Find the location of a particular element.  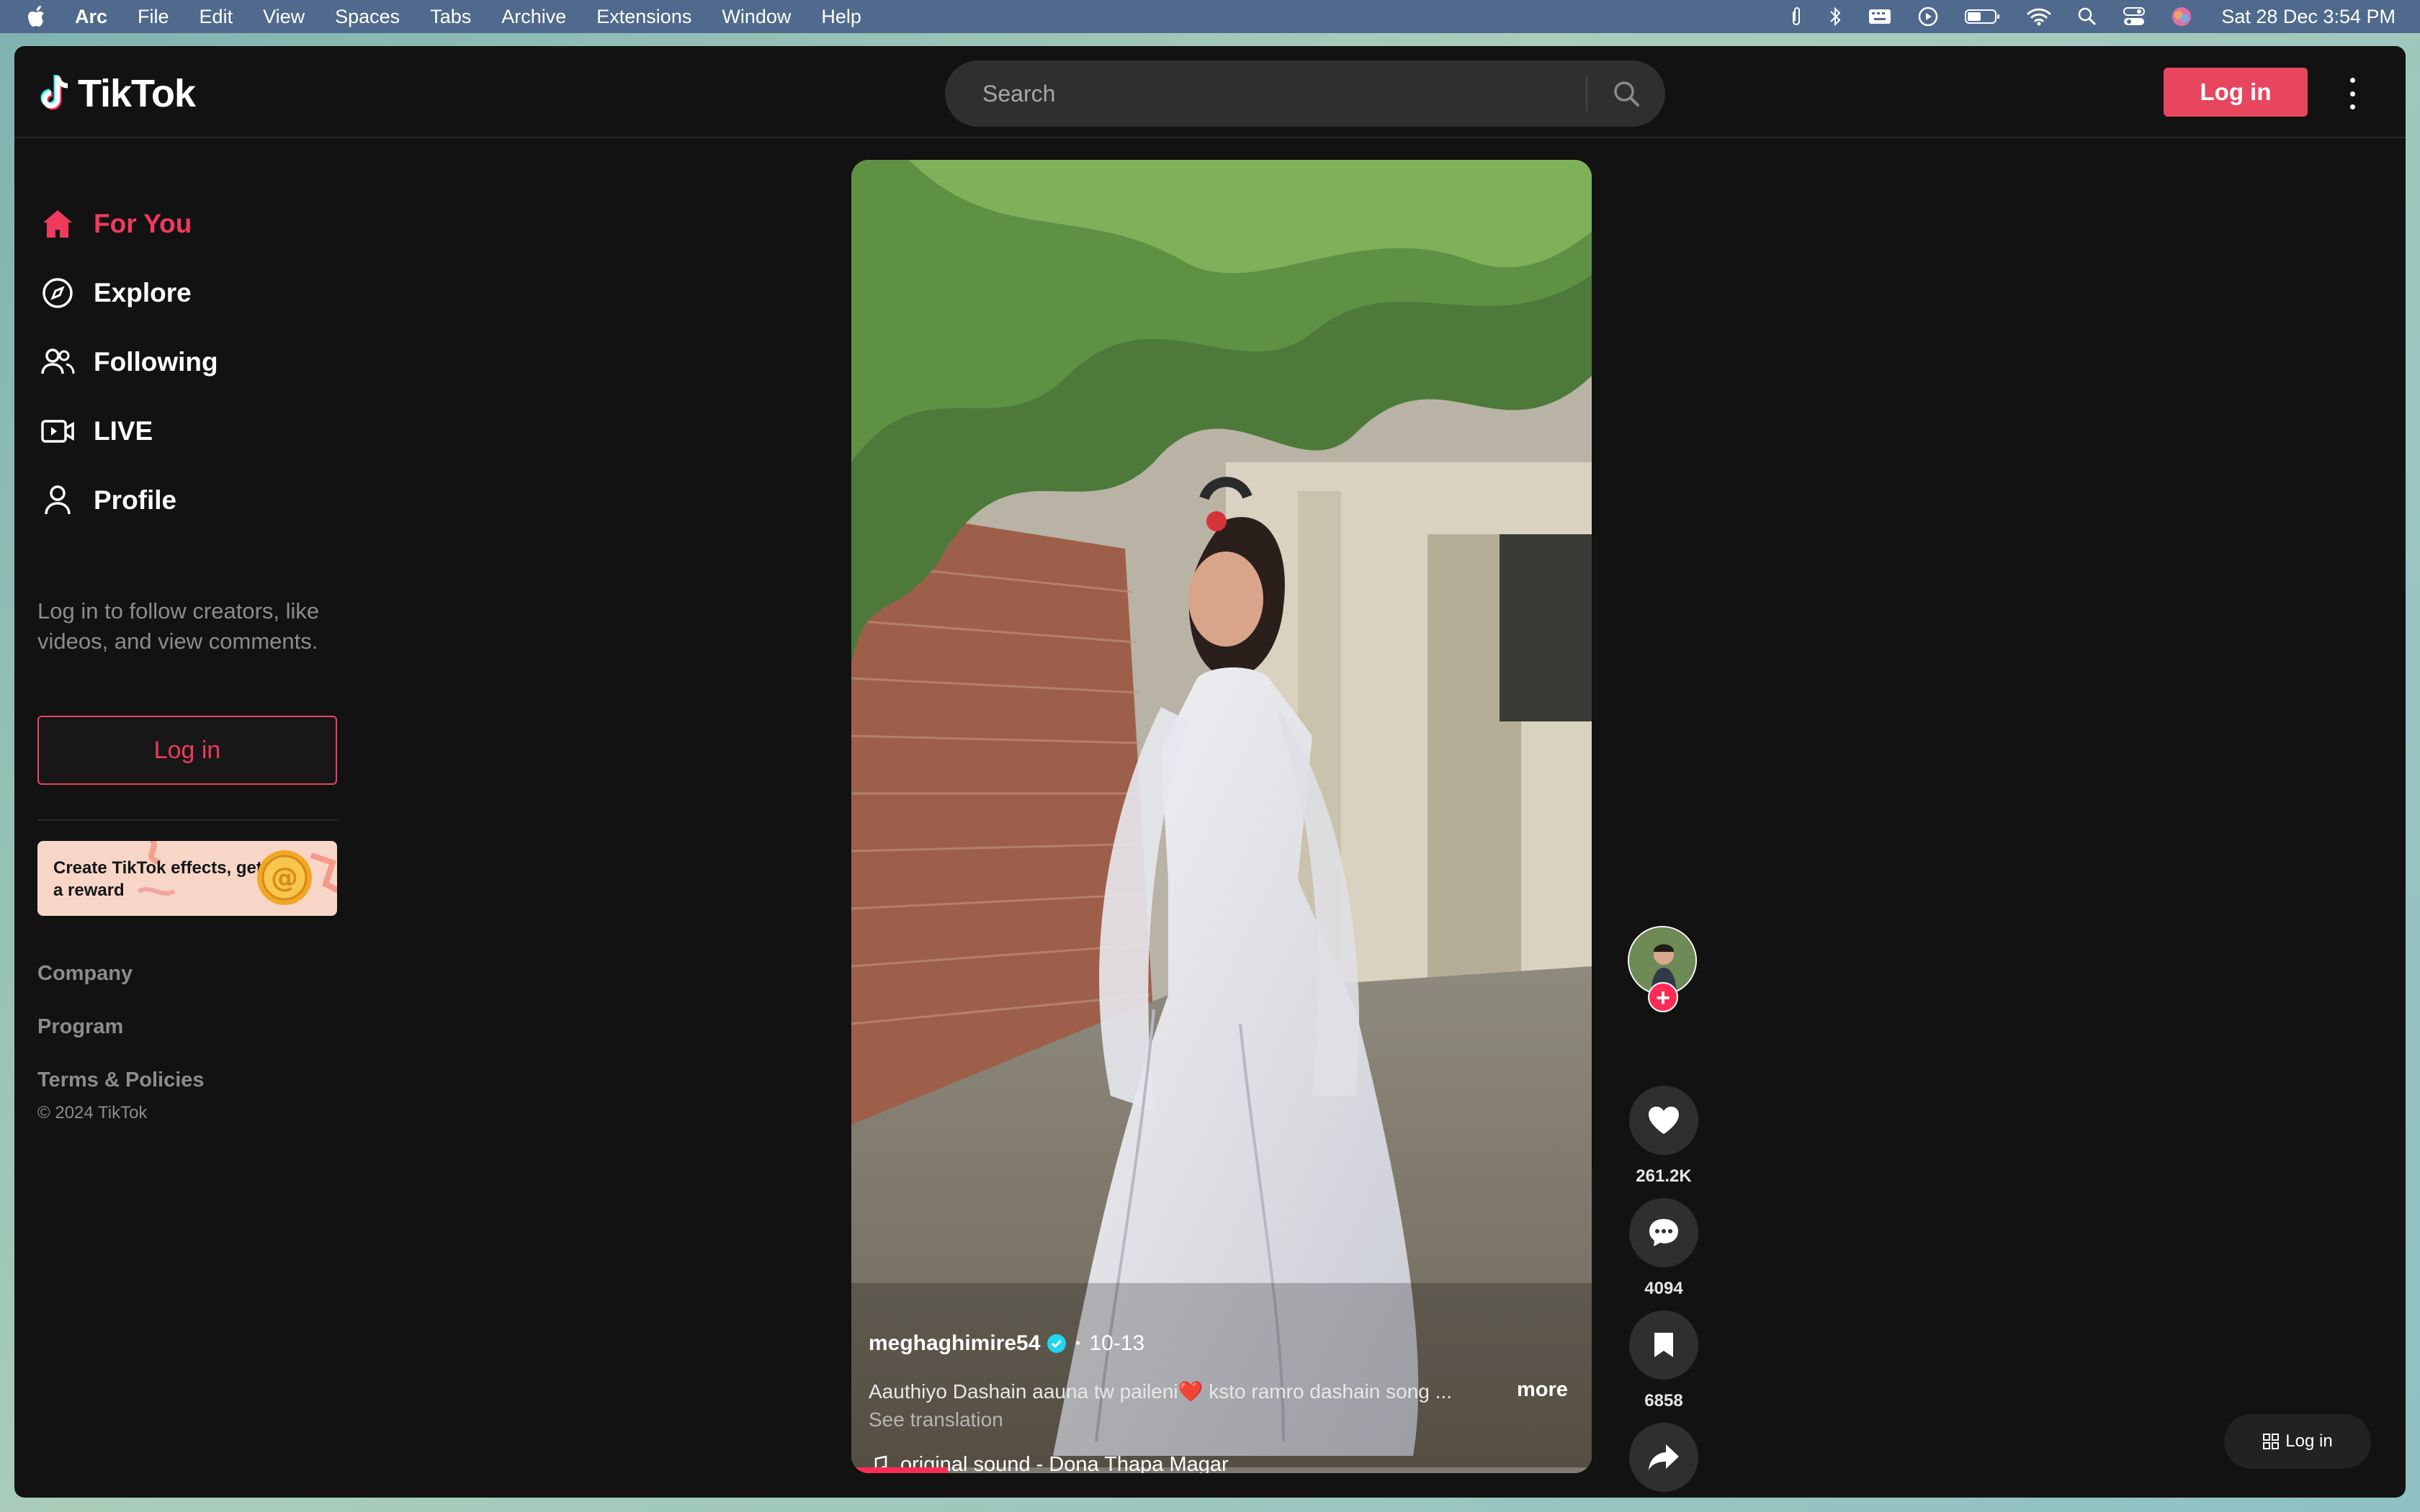

save-button is located at coordinates (1664, 1345).